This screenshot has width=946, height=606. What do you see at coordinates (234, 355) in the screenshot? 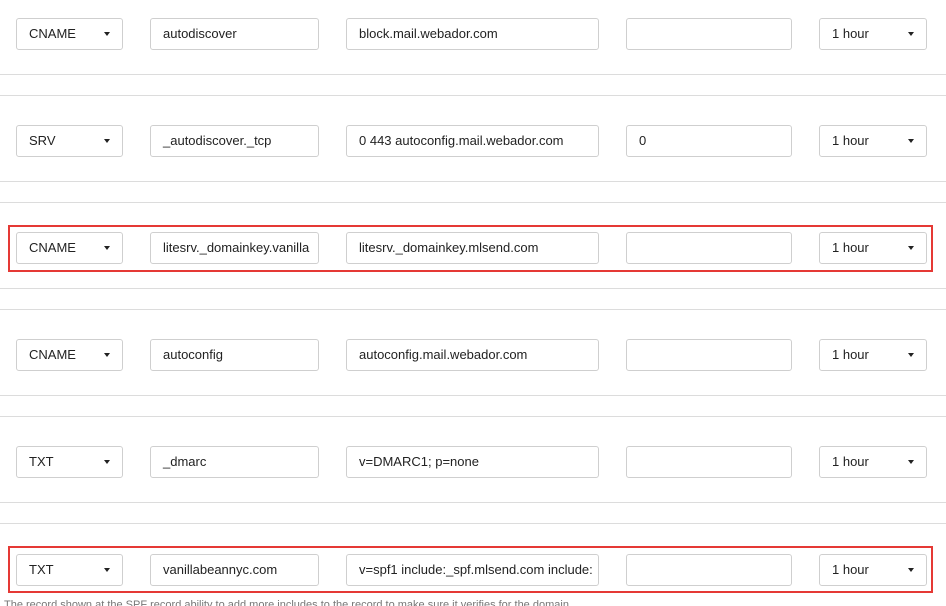
I see `host-input: autoconfig` at bounding box center [234, 355].